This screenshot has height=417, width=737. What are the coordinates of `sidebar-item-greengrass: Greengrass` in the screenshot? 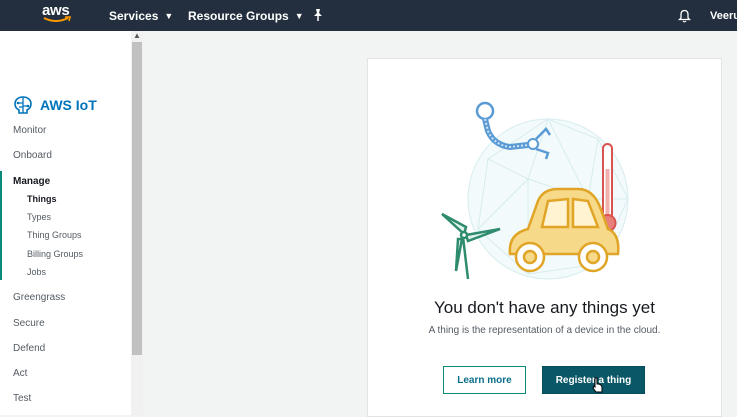 It's located at (39, 297).